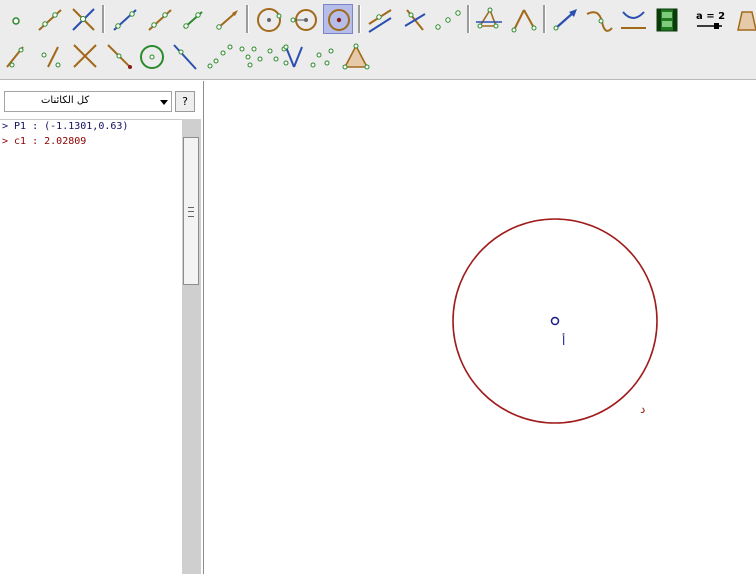  I want to click on object-row-c1: > c1 : 2.02809, so click(44, 141).